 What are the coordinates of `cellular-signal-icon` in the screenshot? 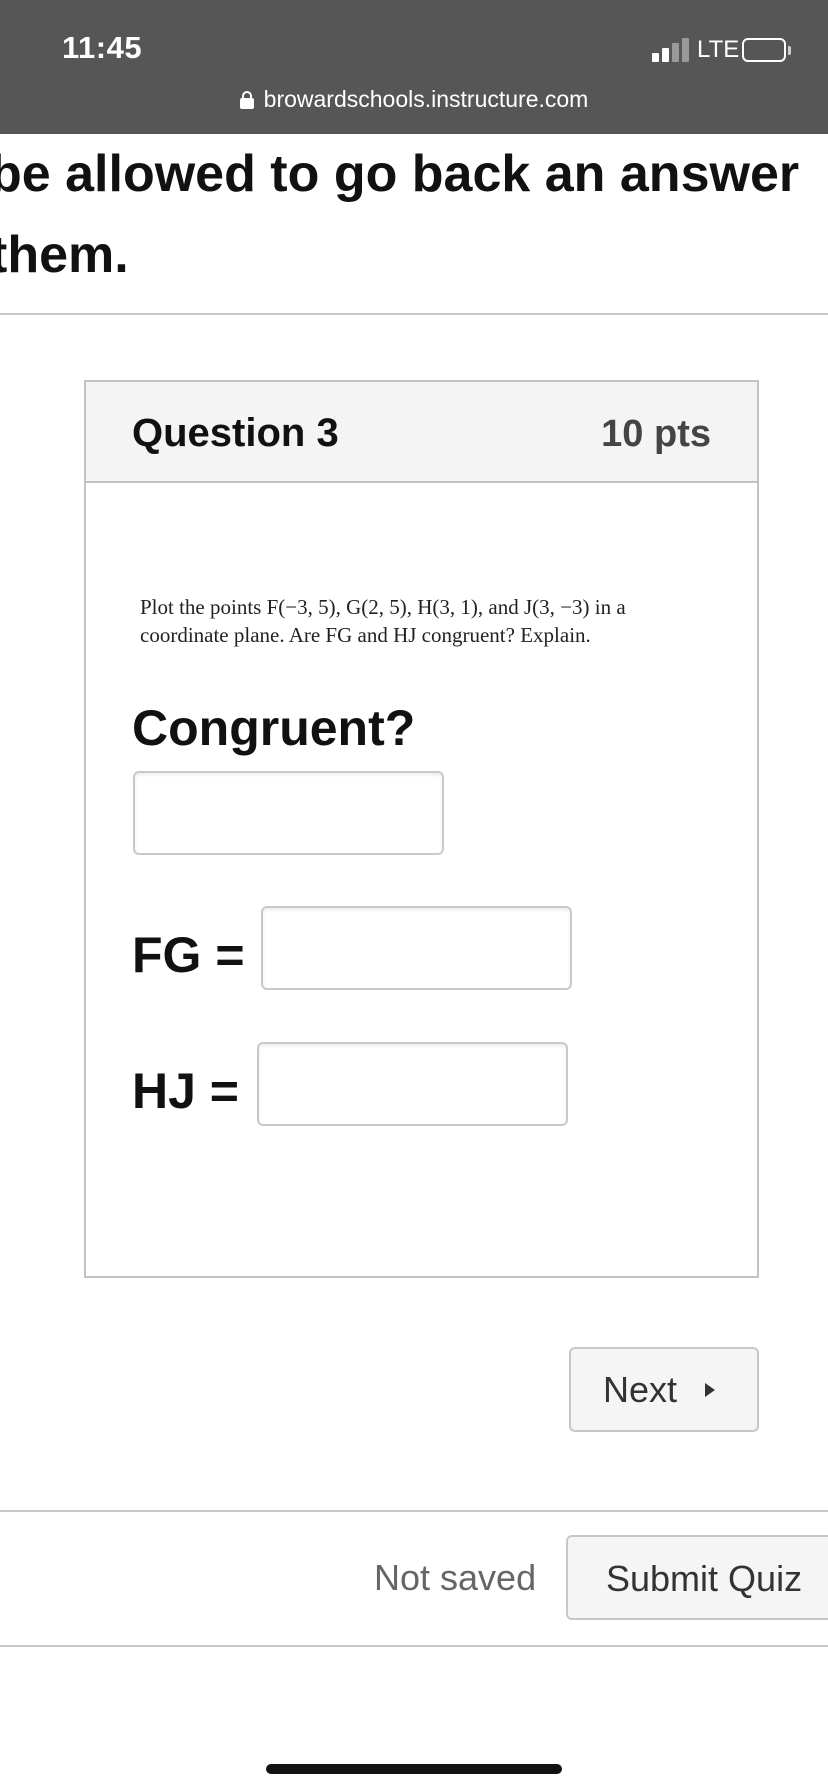 It's located at (671, 50).